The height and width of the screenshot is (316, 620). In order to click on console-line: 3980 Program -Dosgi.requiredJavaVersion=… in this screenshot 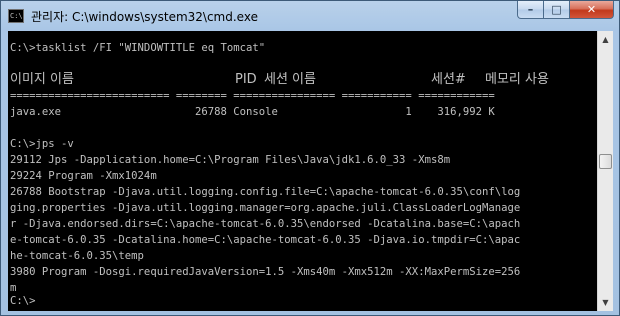, I will do `click(265, 272)`.